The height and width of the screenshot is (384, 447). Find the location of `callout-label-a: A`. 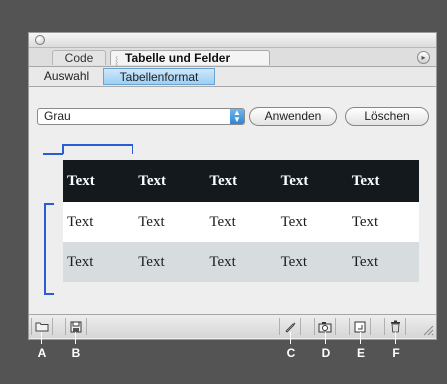

callout-label-a: A is located at coordinates (42, 353).